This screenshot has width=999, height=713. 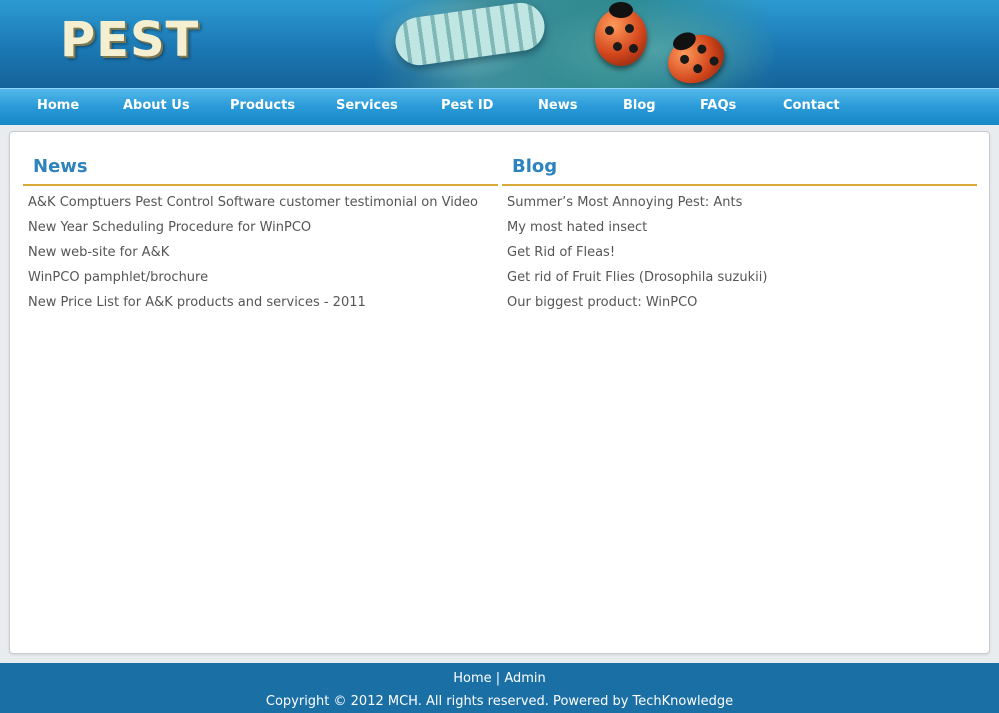 I want to click on news-item-link: New web-site for A&K, so click(x=98, y=252).